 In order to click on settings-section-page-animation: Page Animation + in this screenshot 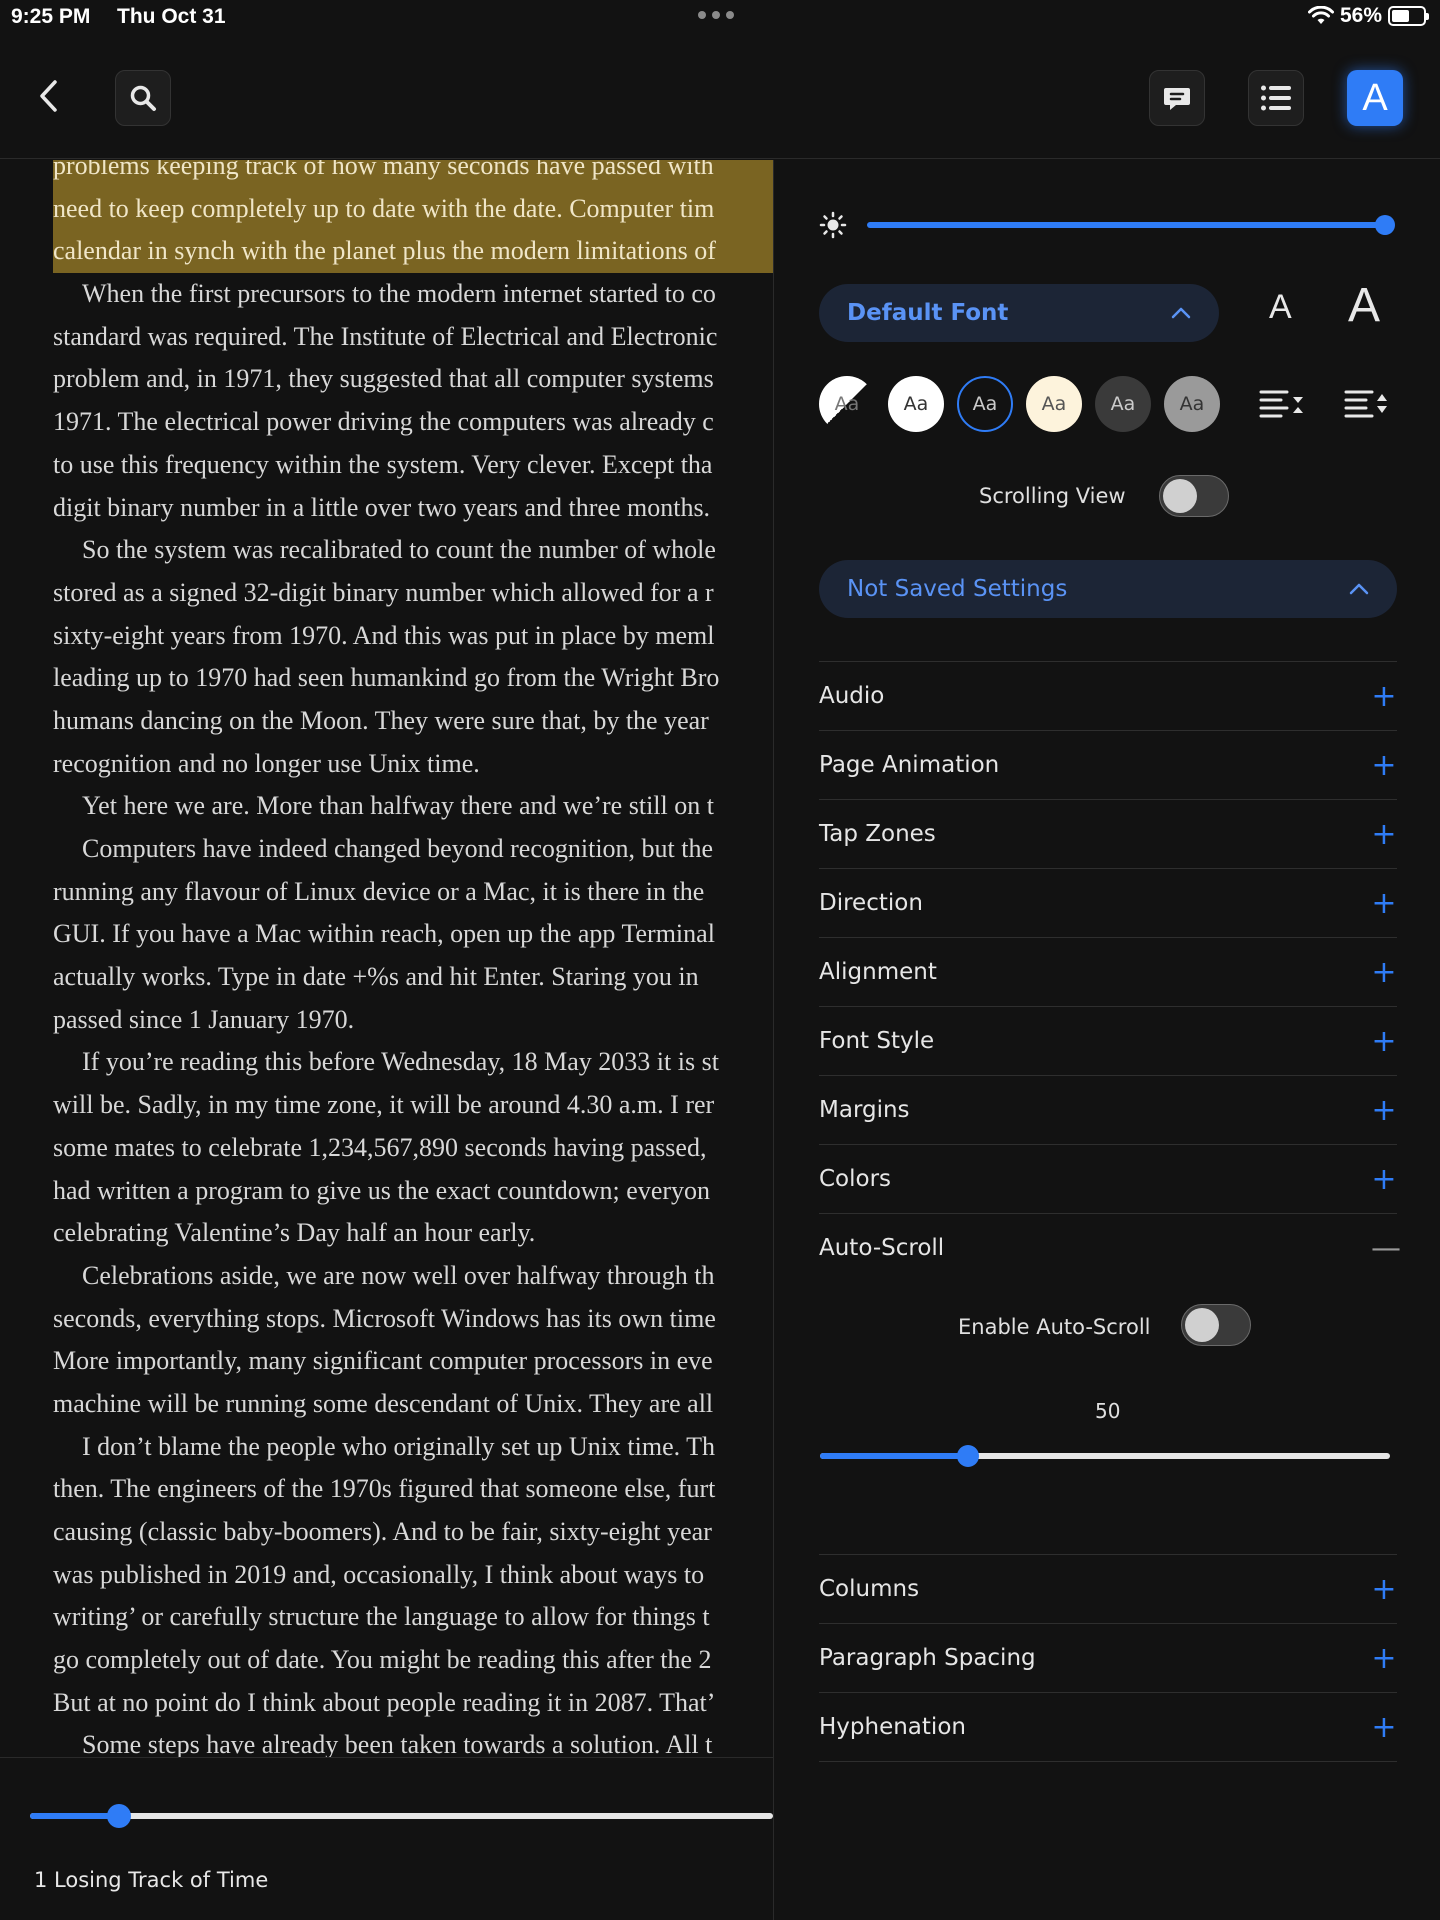, I will do `click(1108, 764)`.